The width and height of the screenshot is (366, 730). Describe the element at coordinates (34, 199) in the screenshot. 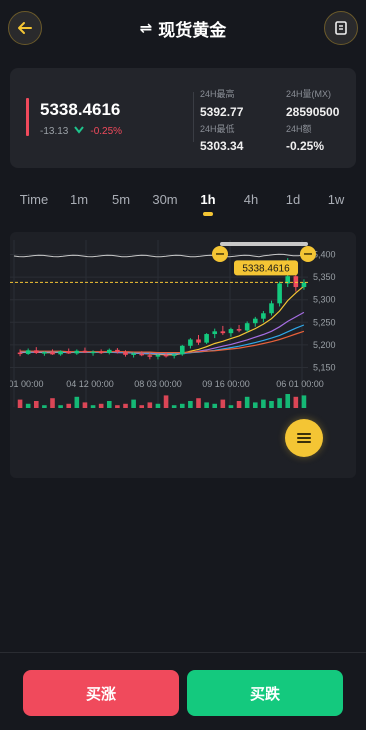

I see `tab-time: Time` at that location.